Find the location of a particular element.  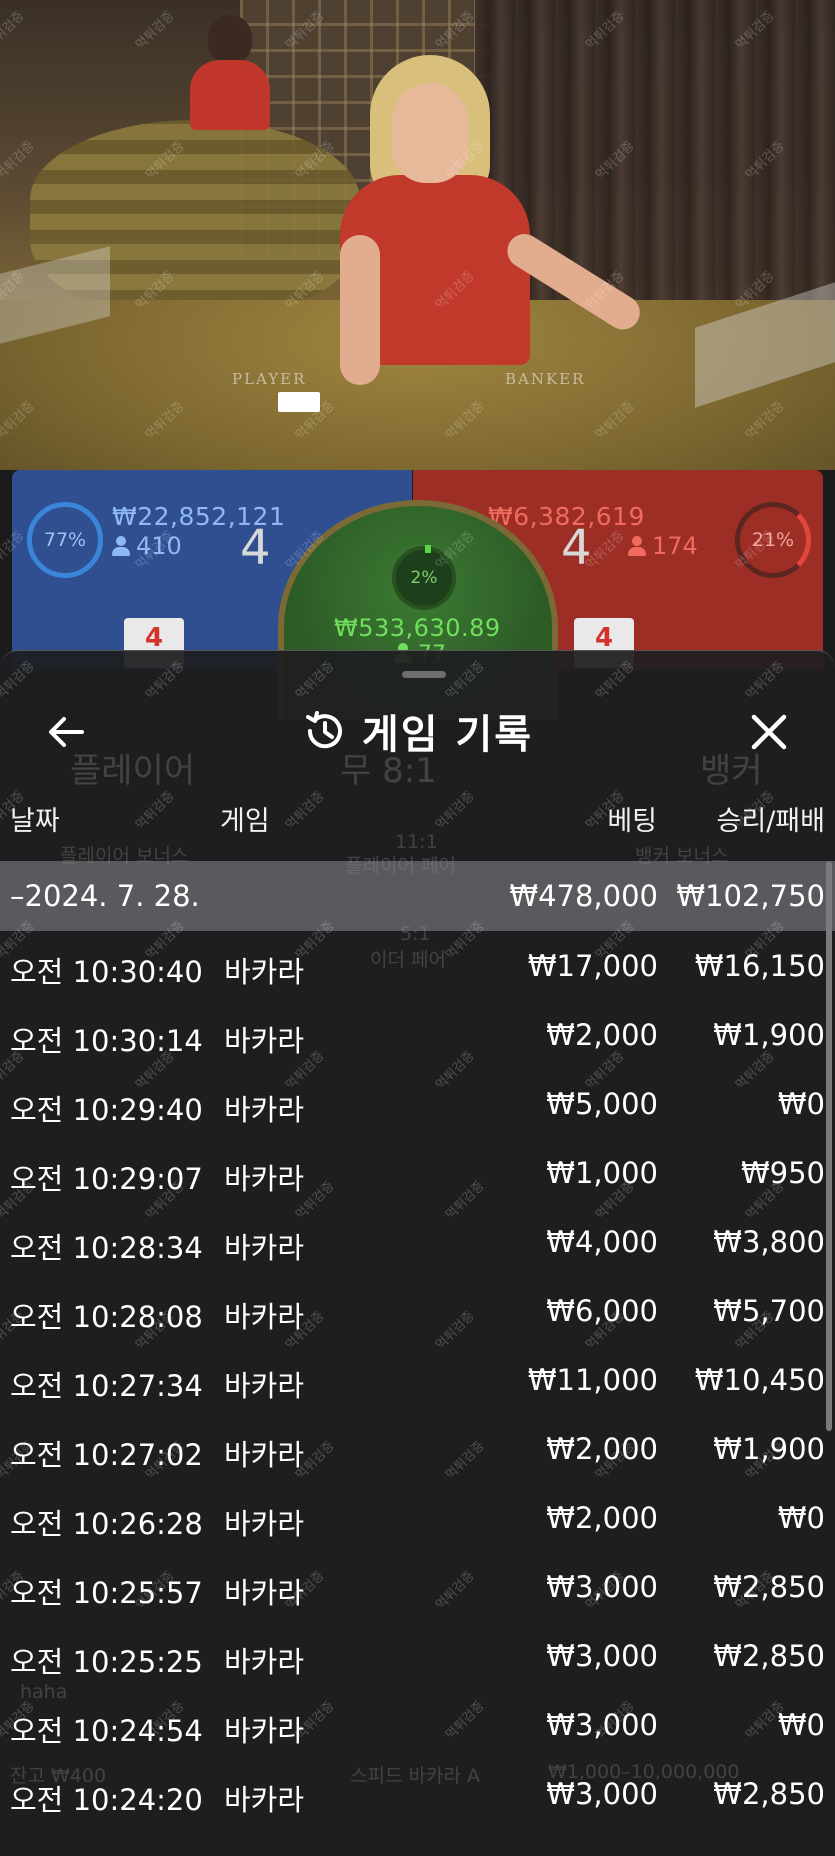

player-percent-ring: 77% is located at coordinates (65, 540).